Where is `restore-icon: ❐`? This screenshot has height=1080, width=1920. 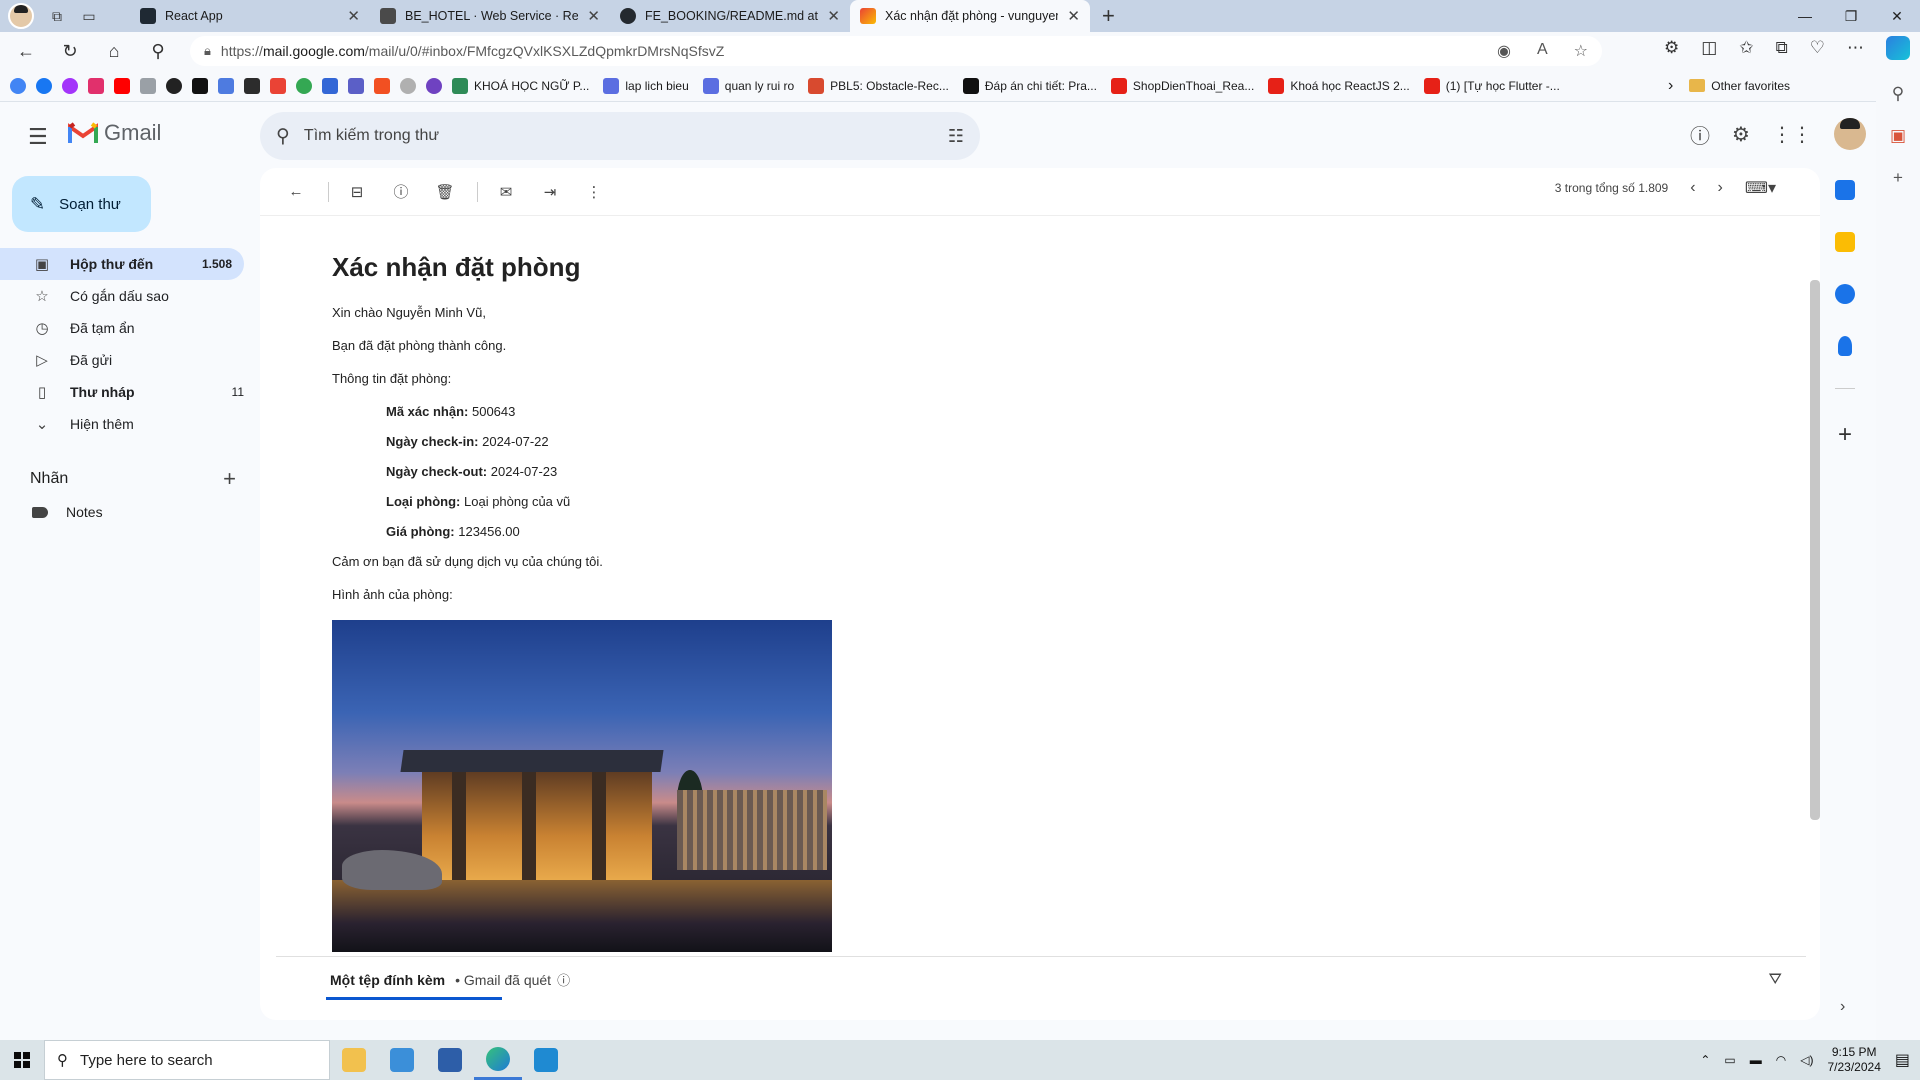 restore-icon: ❐ is located at coordinates (1851, 16).